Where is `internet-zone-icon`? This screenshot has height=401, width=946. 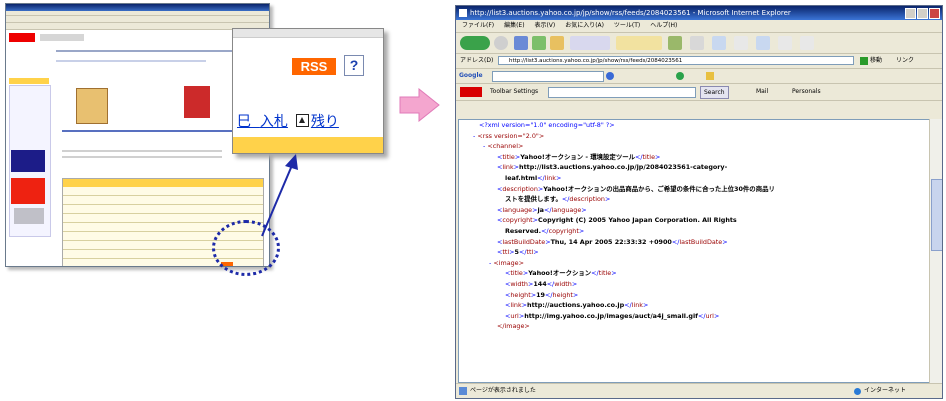 internet-zone-icon is located at coordinates (857, 391).